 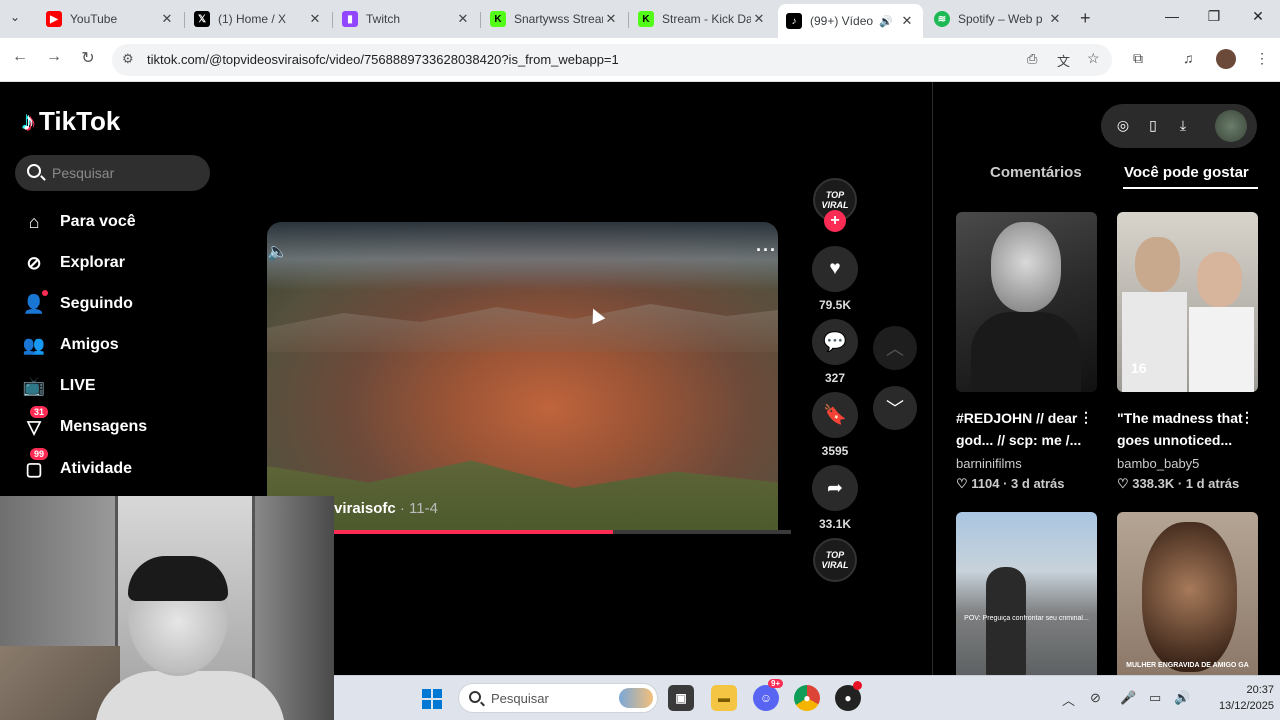 What do you see at coordinates (332, 20) in the screenshot?
I see `tab-divider` at bounding box center [332, 20].